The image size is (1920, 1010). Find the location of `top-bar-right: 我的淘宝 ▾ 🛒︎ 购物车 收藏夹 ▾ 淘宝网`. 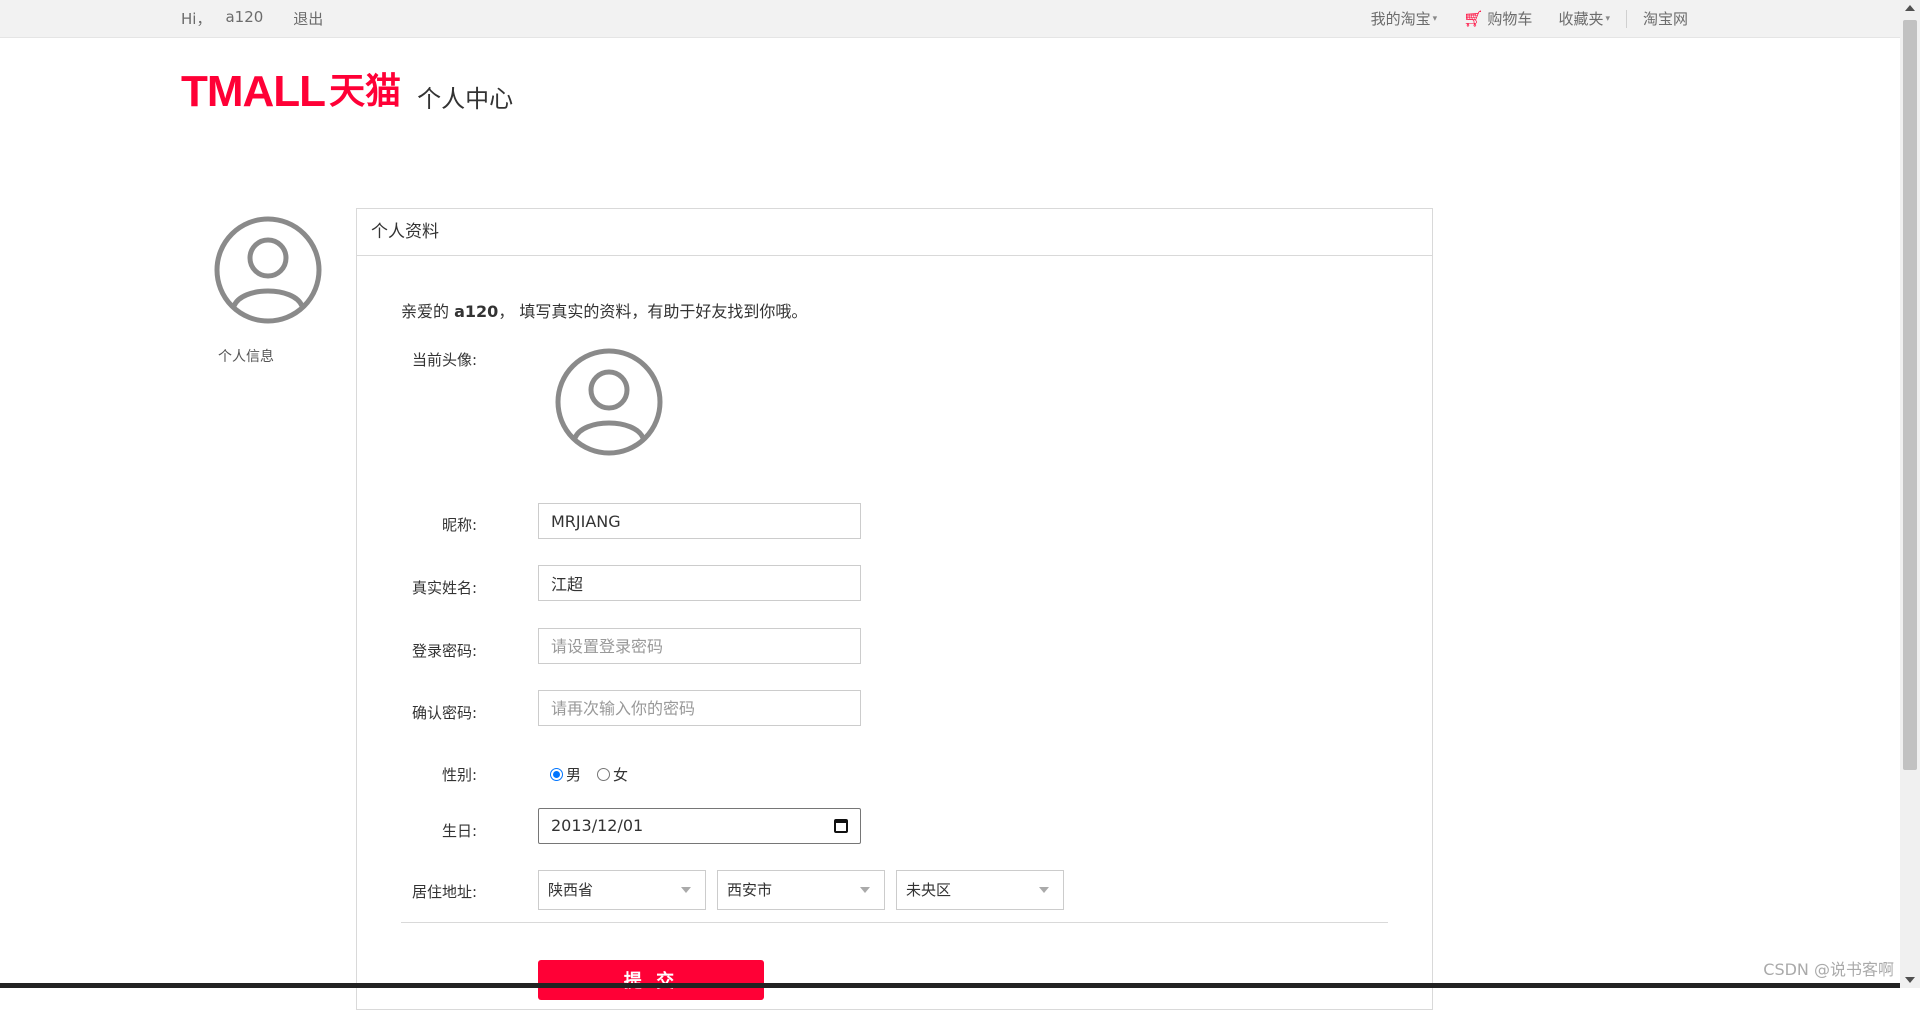

top-bar-right: 我的淘宝 ▾ 🛒︎ 购物车 收藏夹 ▾ 淘宝网 is located at coordinates (1516, 18).